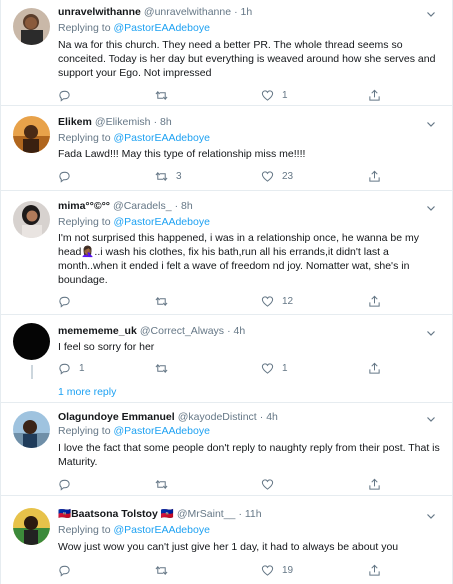 This screenshot has height=584, width=453. What do you see at coordinates (168, 176) in the screenshot?
I see `retweet-button: 3` at bounding box center [168, 176].